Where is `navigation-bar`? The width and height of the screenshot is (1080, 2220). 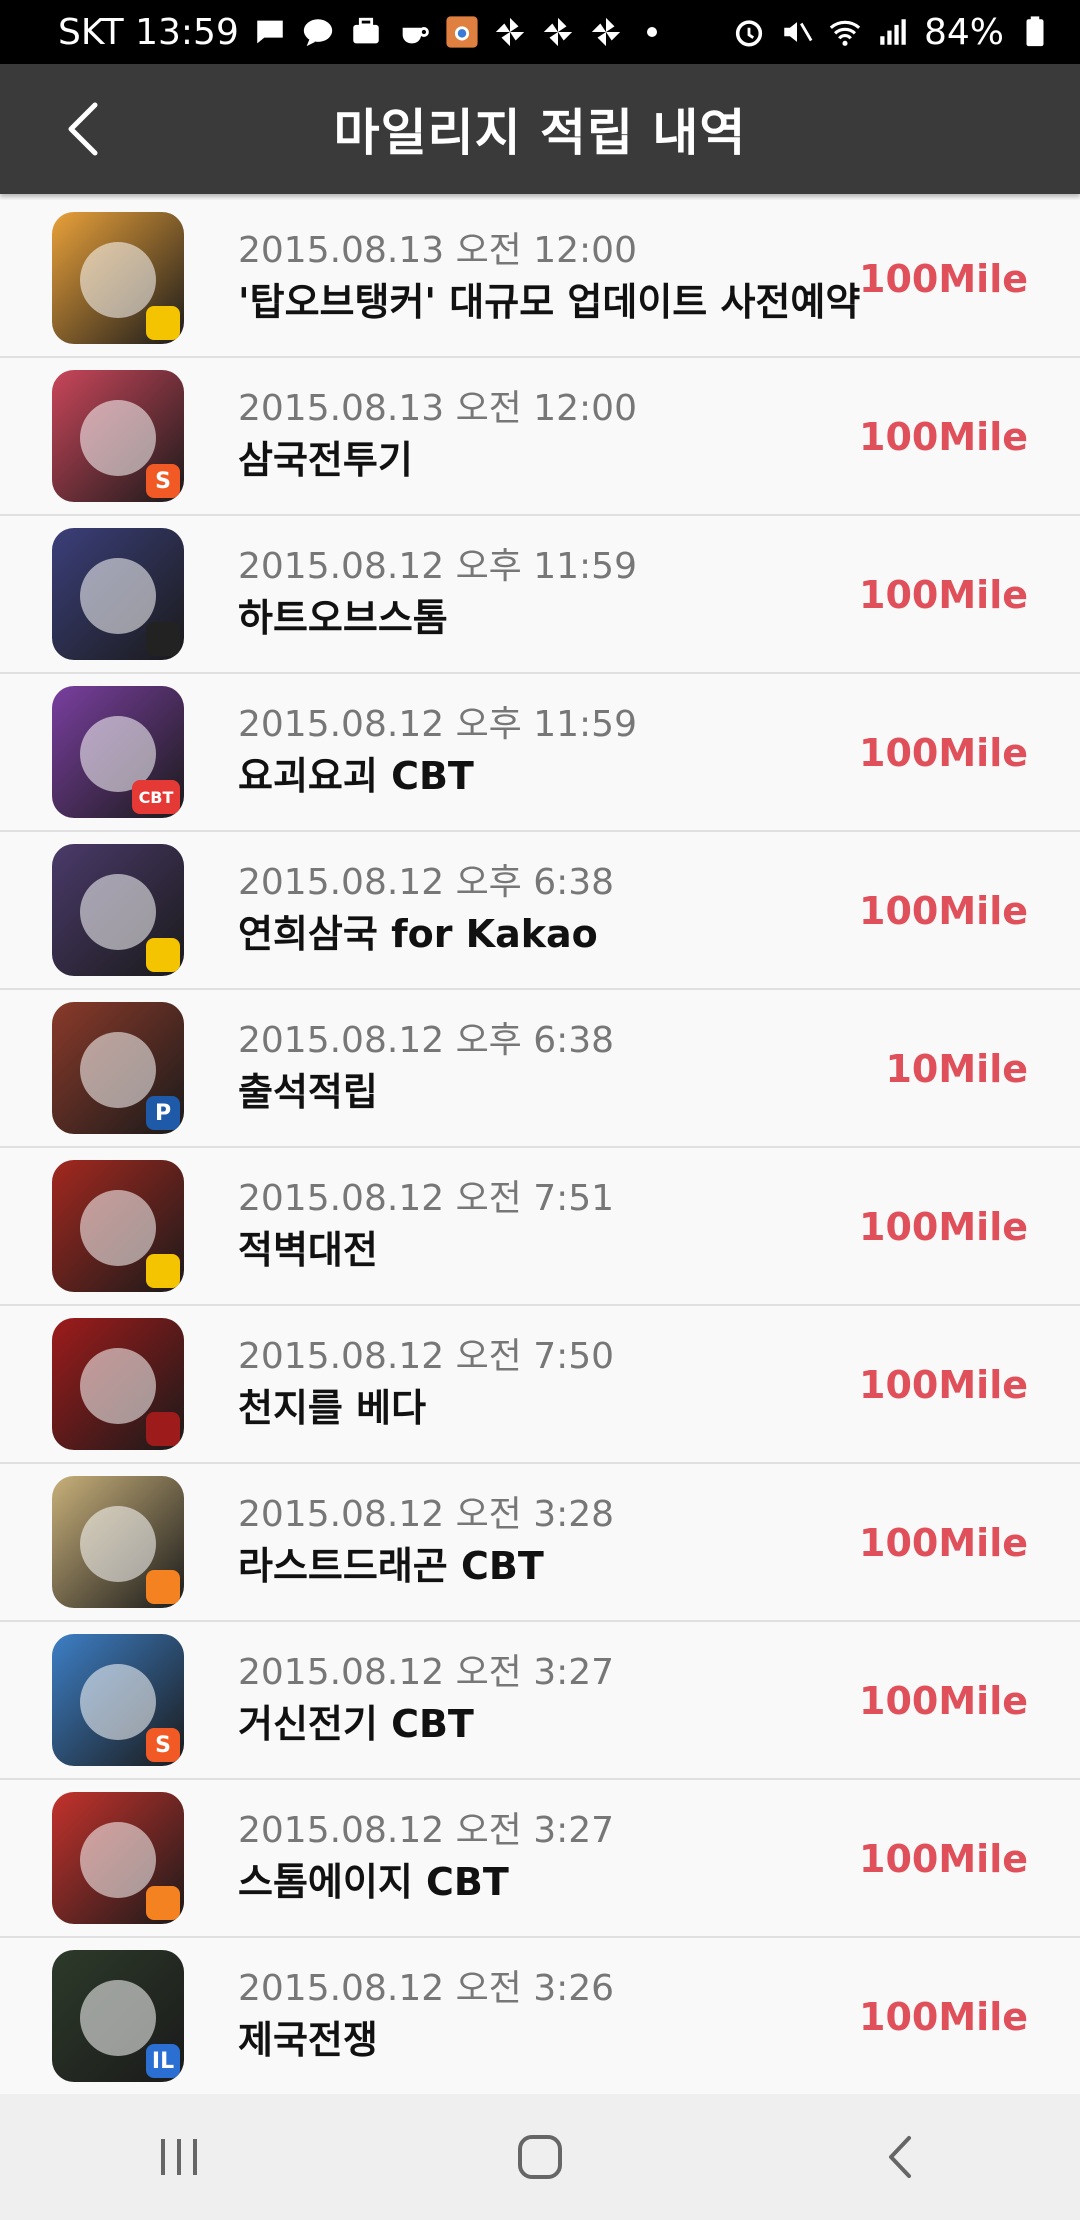 navigation-bar is located at coordinates (540, 2157).